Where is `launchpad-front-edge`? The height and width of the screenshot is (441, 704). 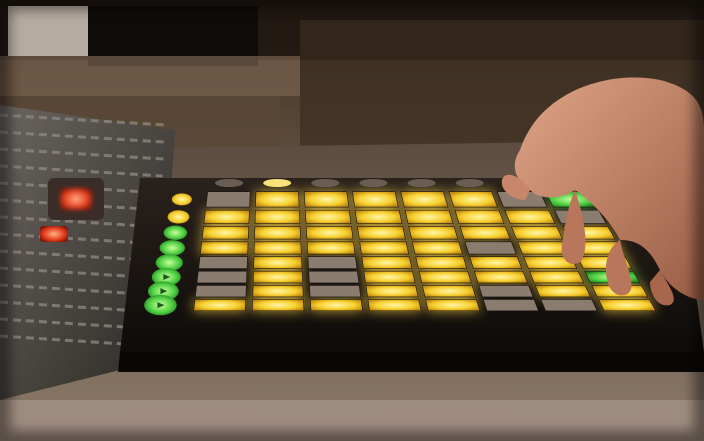
launchpad-front-edge is located at coordinates (411, 362).